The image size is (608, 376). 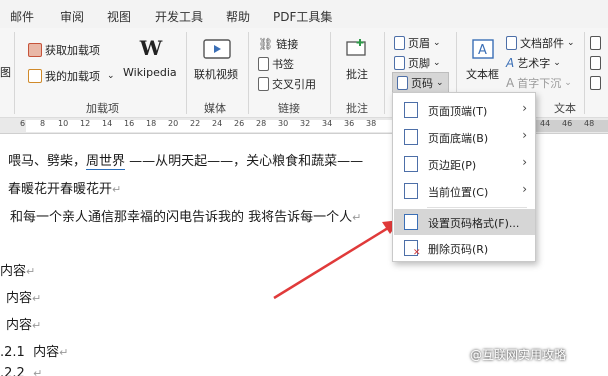 I want to click on menu-item-label: 删除页码(R), so click(x=458, y=249).